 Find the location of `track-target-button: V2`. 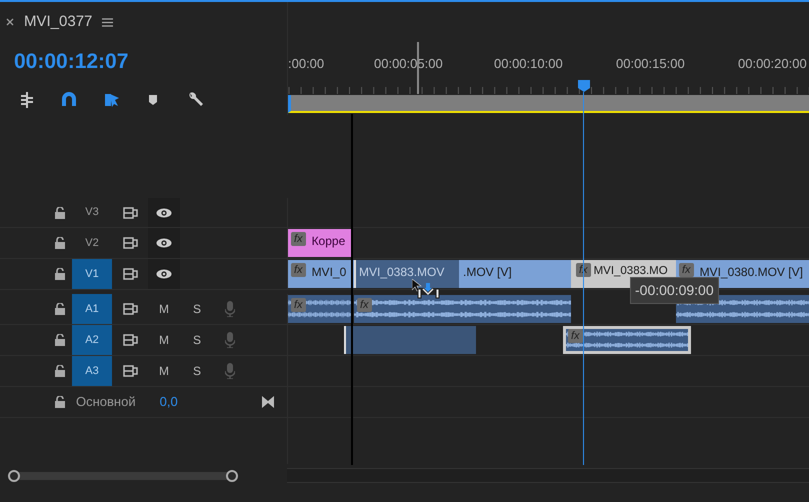

track-target-button: V2 is located at coordinates (92, 243).